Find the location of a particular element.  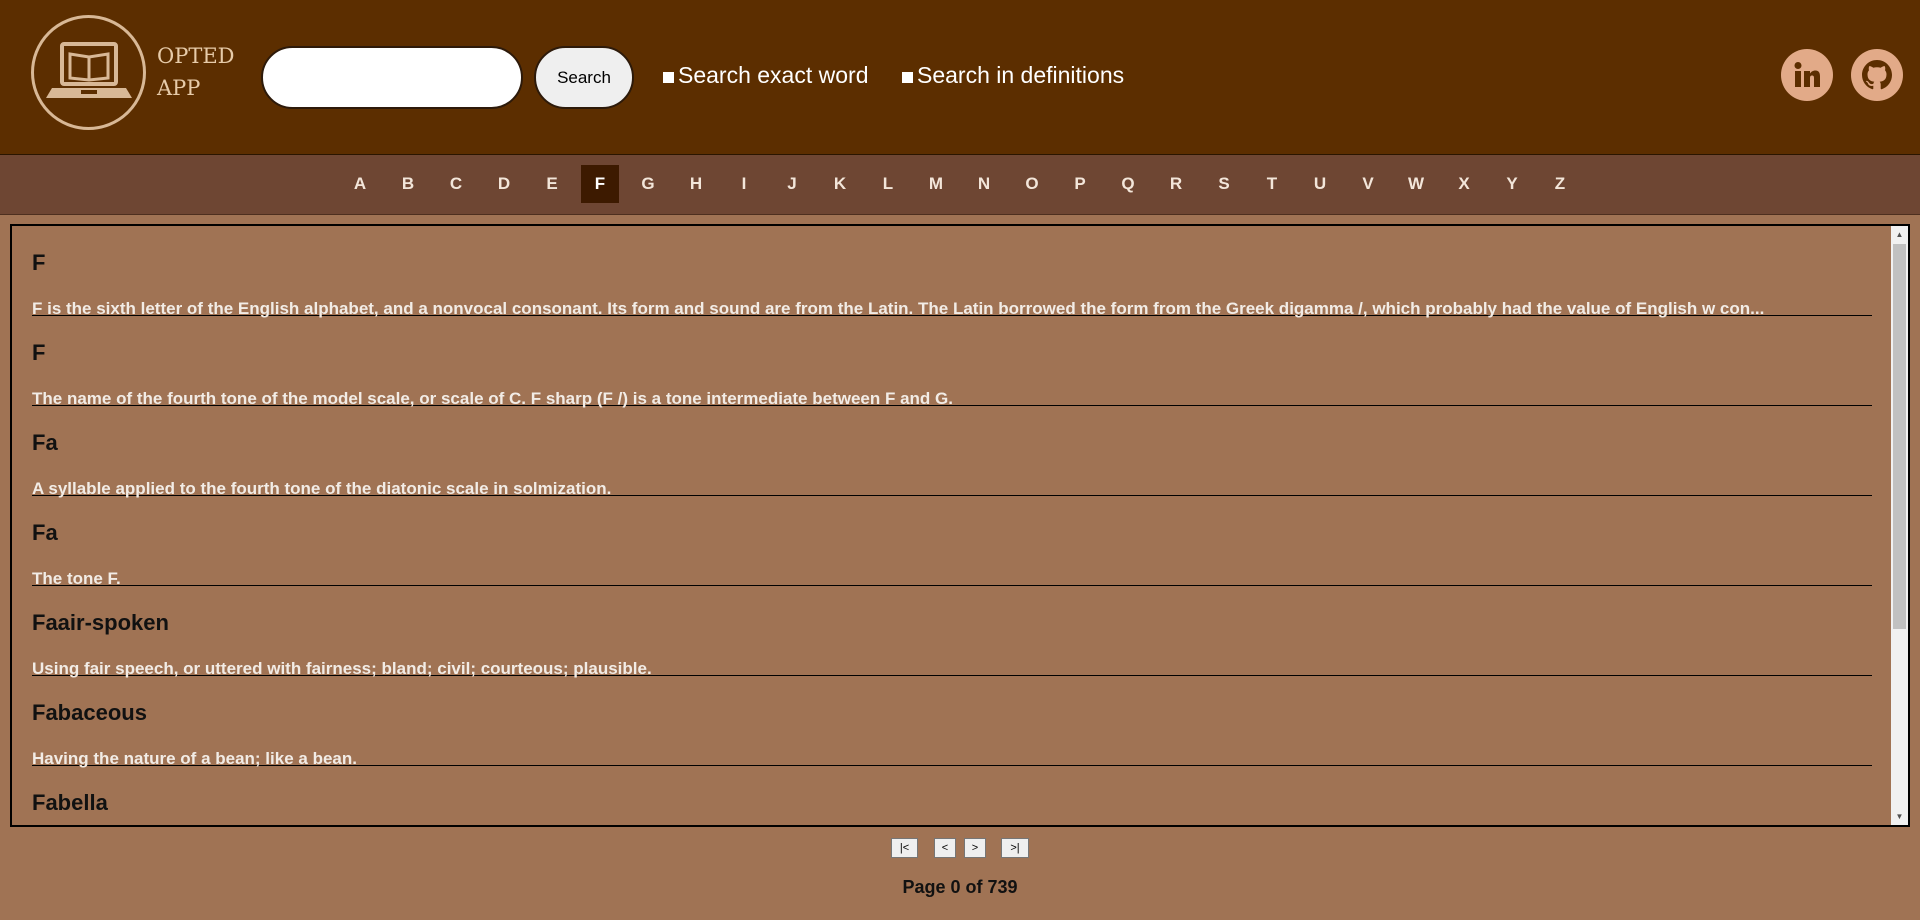

letter-i: I is located at coordinates (744, 184).